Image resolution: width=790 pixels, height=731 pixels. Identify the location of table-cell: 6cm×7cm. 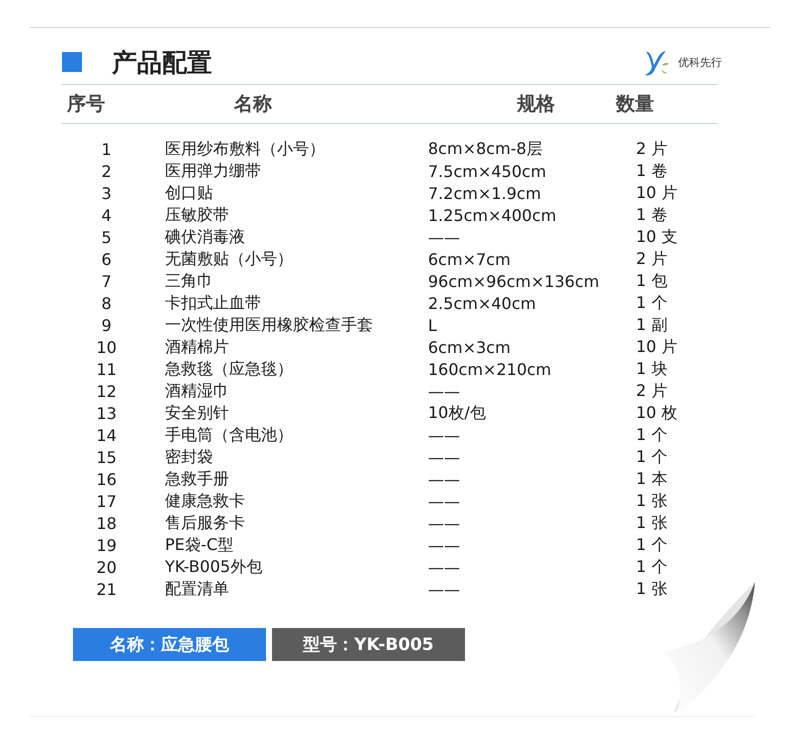
(469, 259).